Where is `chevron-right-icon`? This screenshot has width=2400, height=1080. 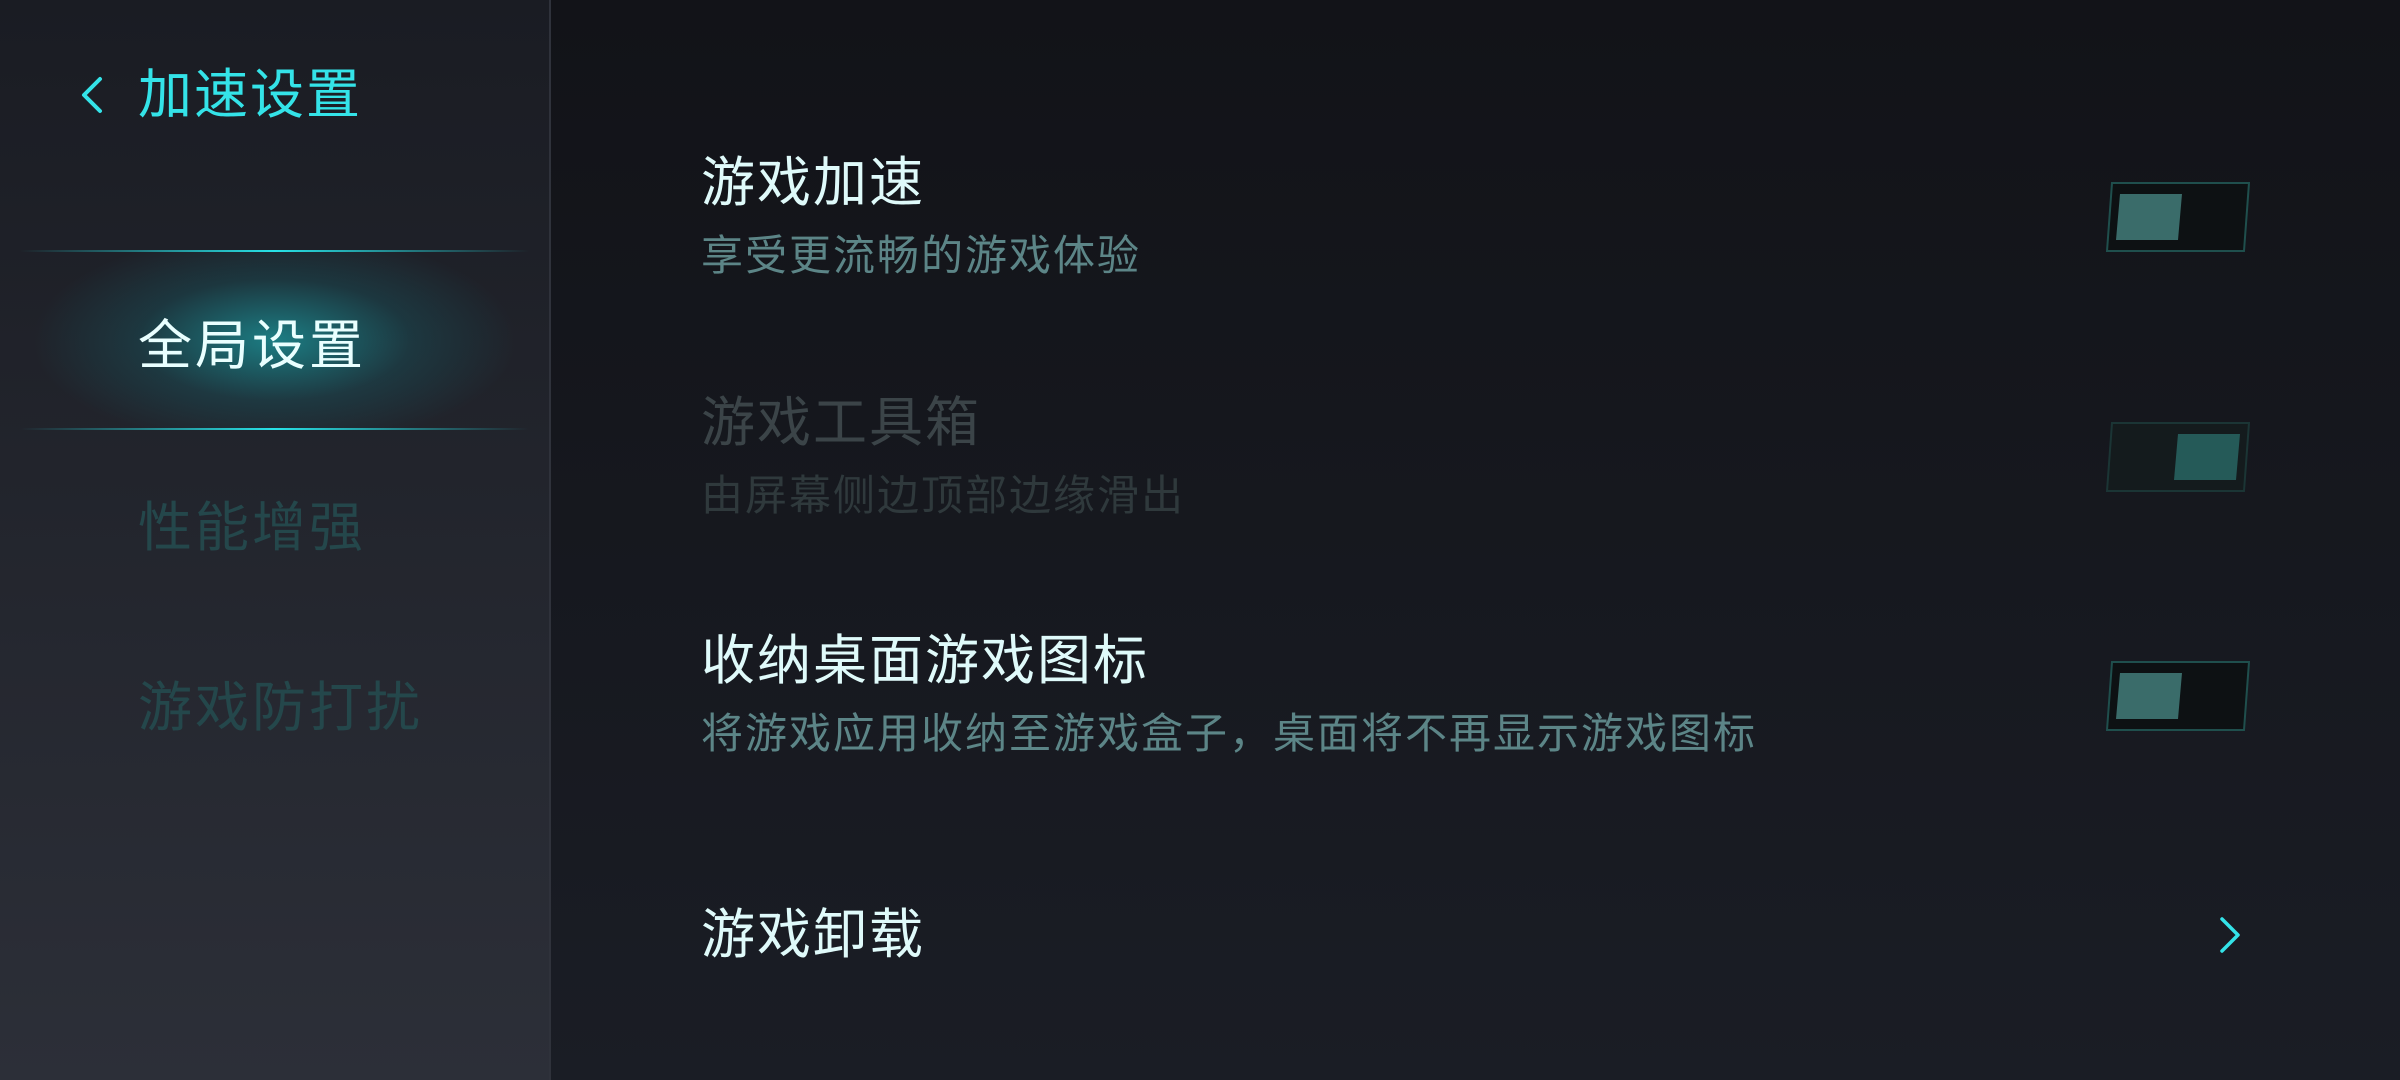
chevron-right-icon is located at coordinates (2230, 935).